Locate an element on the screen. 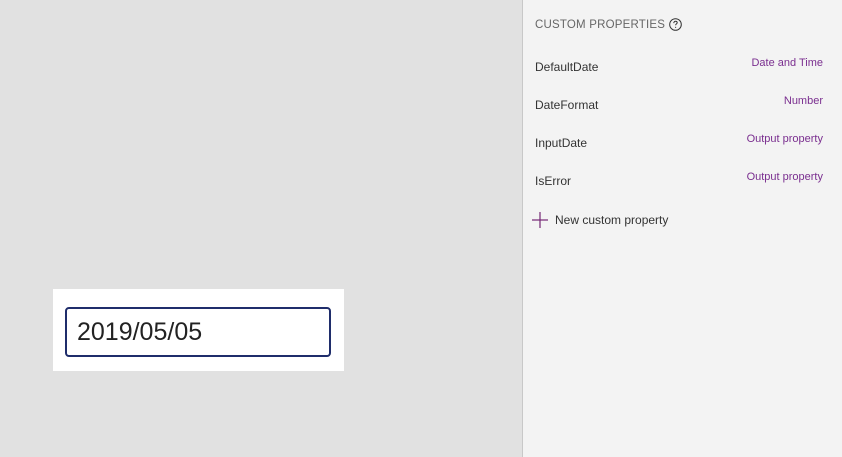 This screenshot has width=842, height=457. date-component-frame is located at coordinates (198, 330).